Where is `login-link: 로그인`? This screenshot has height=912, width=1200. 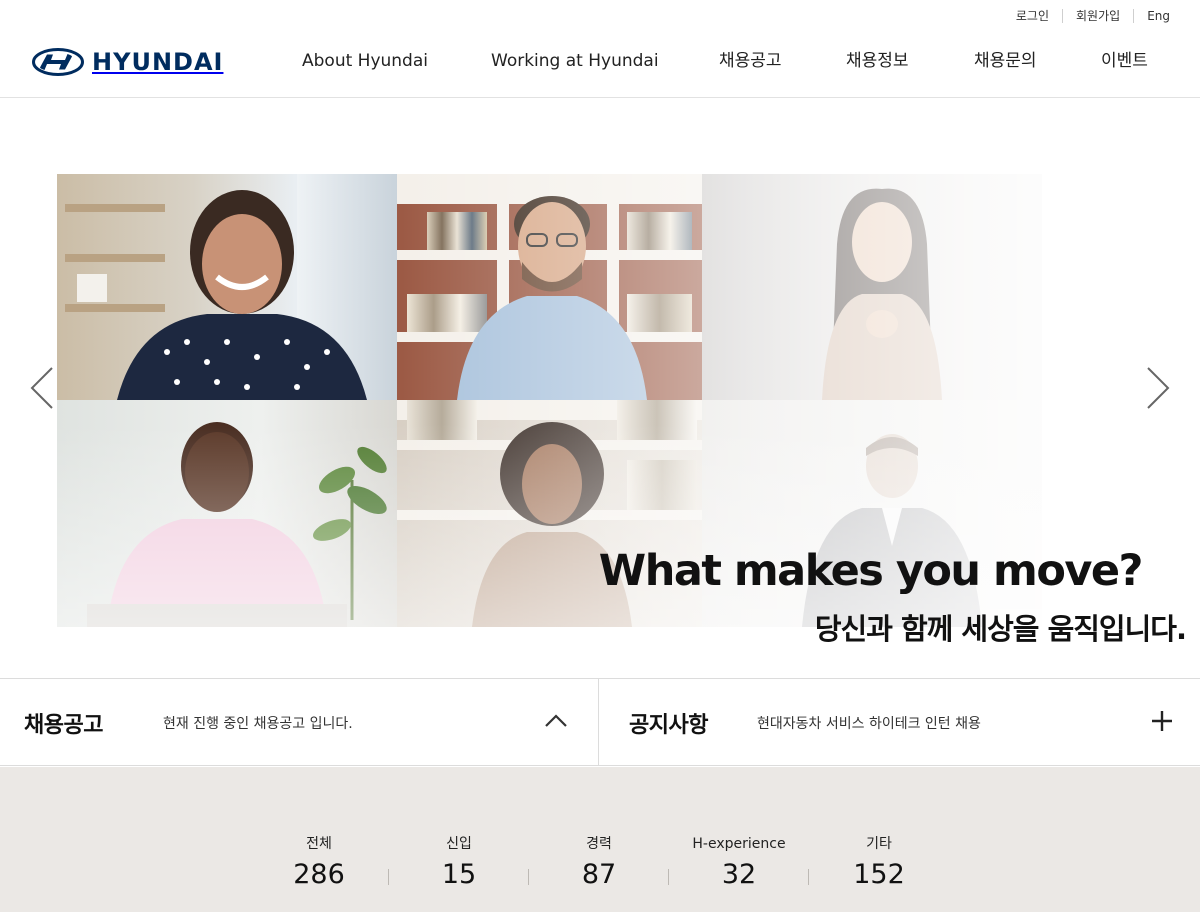 login-link: 로그인 is located at coordinates (1032, 16).